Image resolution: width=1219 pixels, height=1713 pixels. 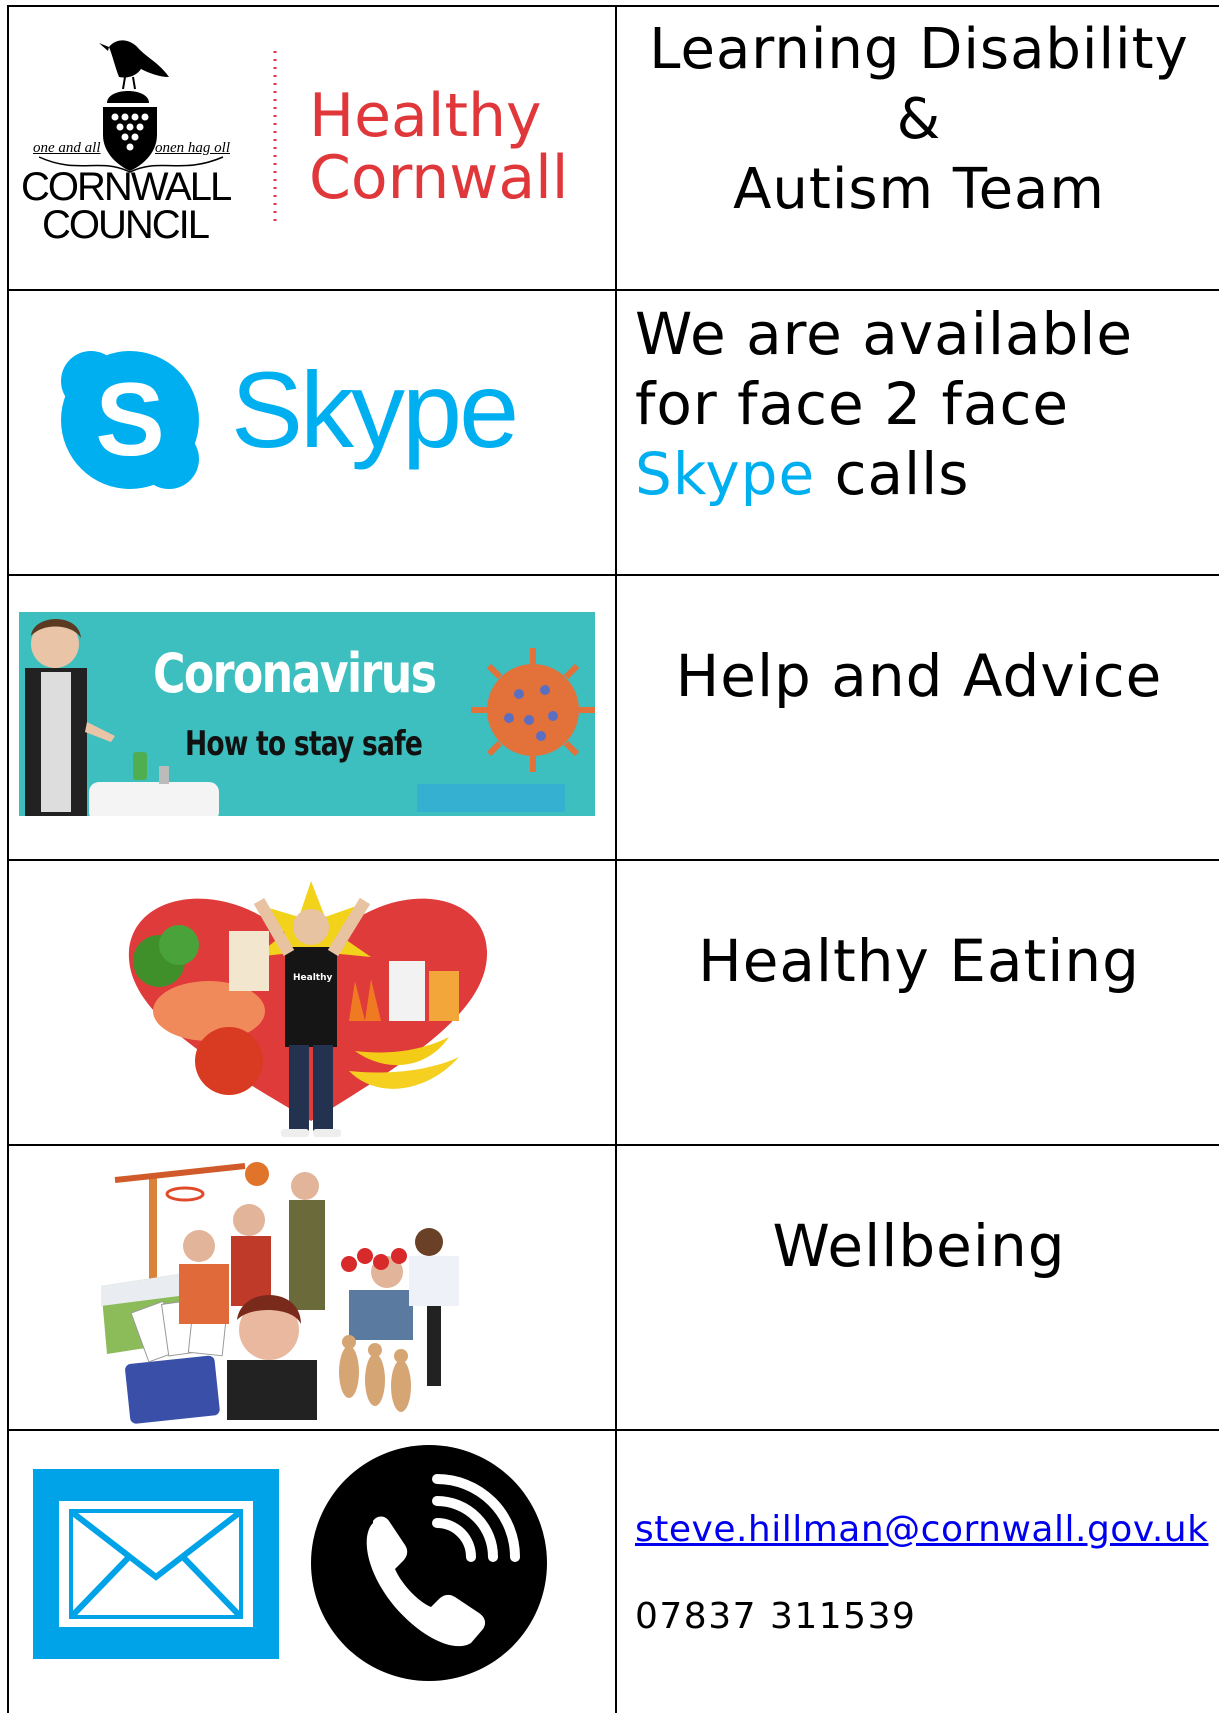 What do you see at coordinates (884, 334) in the screenshot?
I see `availability-line1: We are available` at bounding box center [884, 334].